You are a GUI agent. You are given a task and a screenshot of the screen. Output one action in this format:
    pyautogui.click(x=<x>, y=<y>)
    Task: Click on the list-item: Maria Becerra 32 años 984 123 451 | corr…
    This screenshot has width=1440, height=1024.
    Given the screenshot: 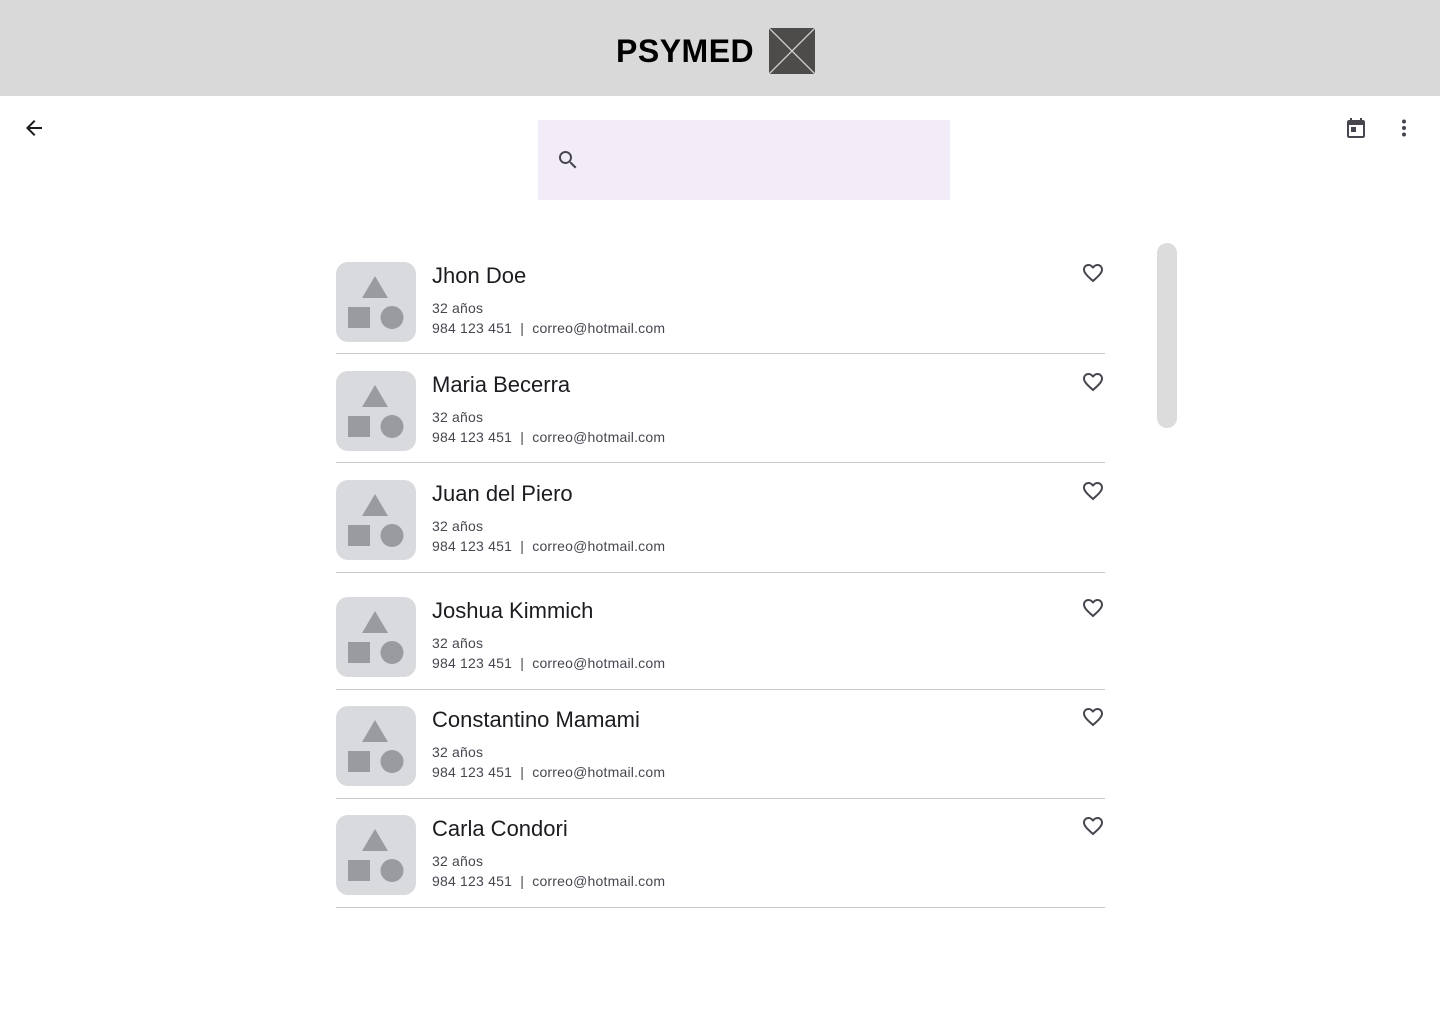 What is the action you would take?
    pyautogui.click(x=720, y=408)
    